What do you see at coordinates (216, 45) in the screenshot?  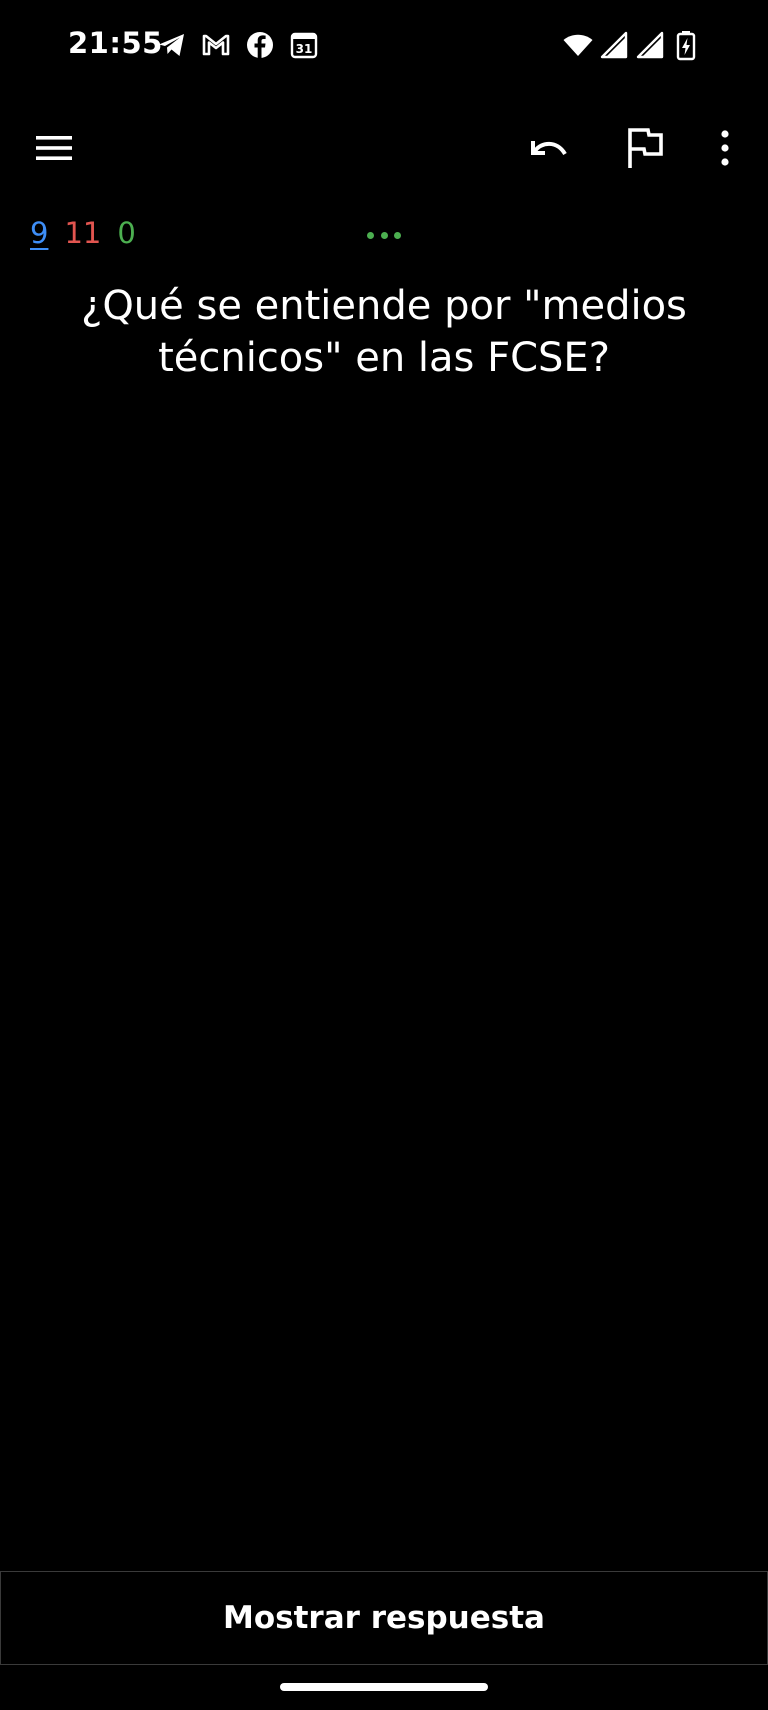 I see `gmail-icon` at bounding box center [216, 45].